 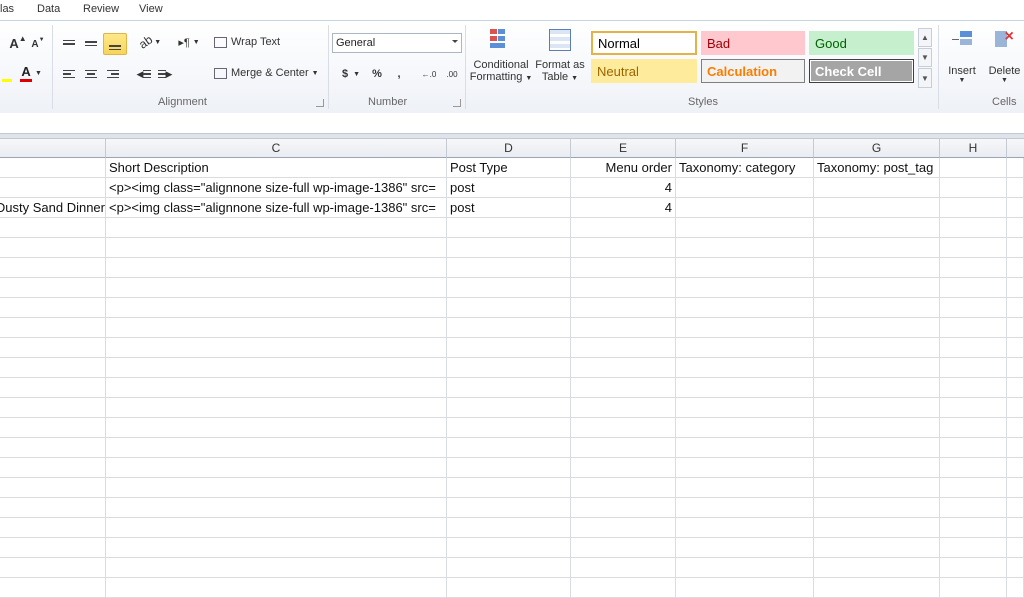 What do you see at coordinates (38, 44) in the screenshot?
I see `decrease-font-size-icon: A ▼` at bounding box center [38, 44].